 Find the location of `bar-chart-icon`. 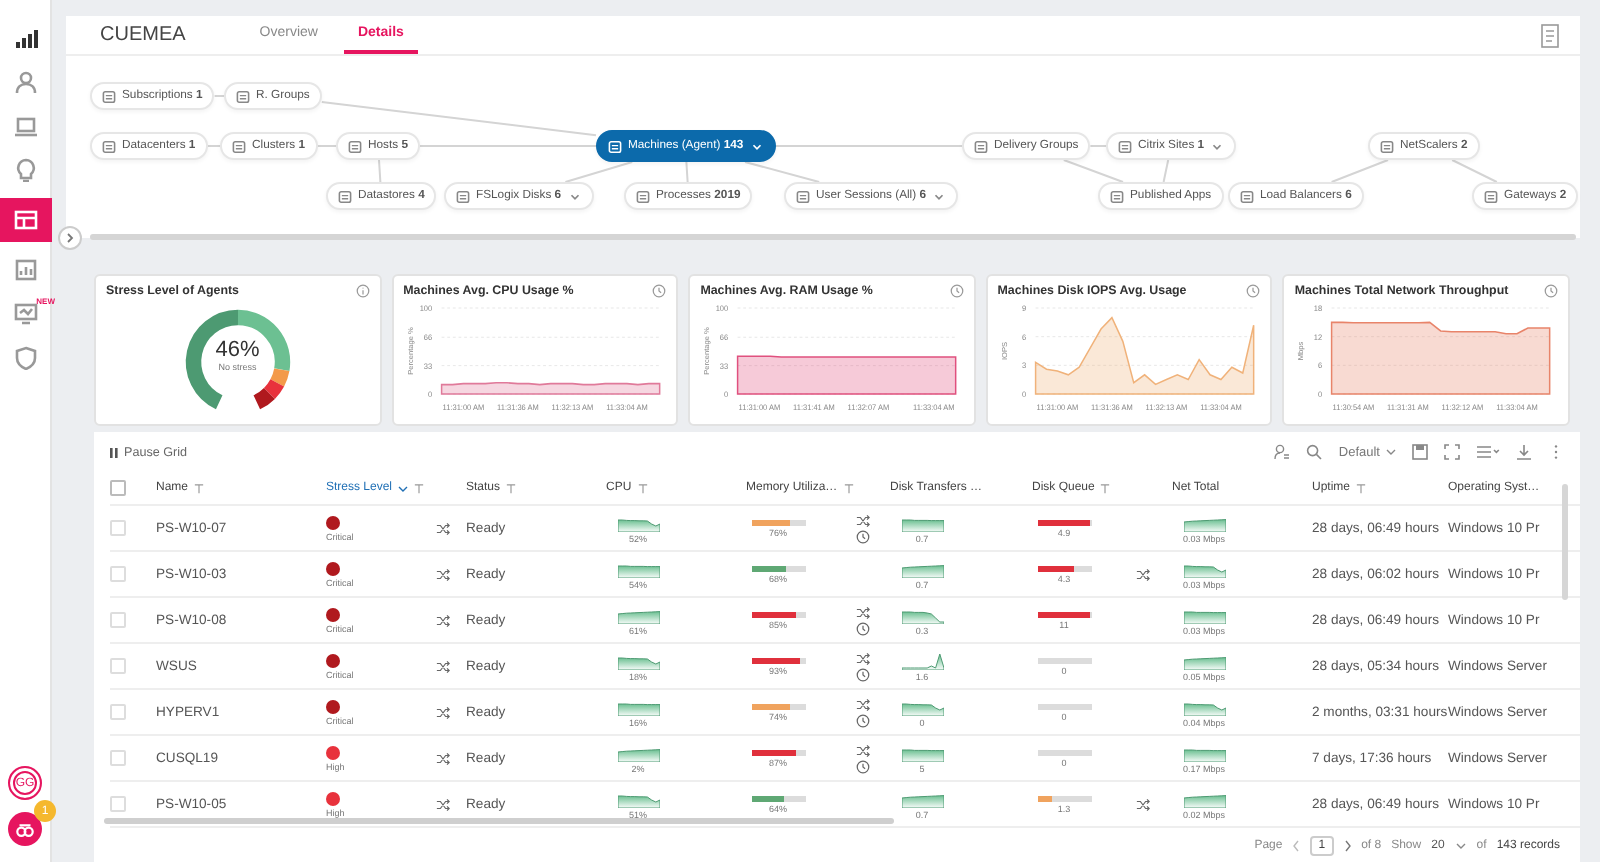

bar-chart-icon is located at coordinates (25, 270).